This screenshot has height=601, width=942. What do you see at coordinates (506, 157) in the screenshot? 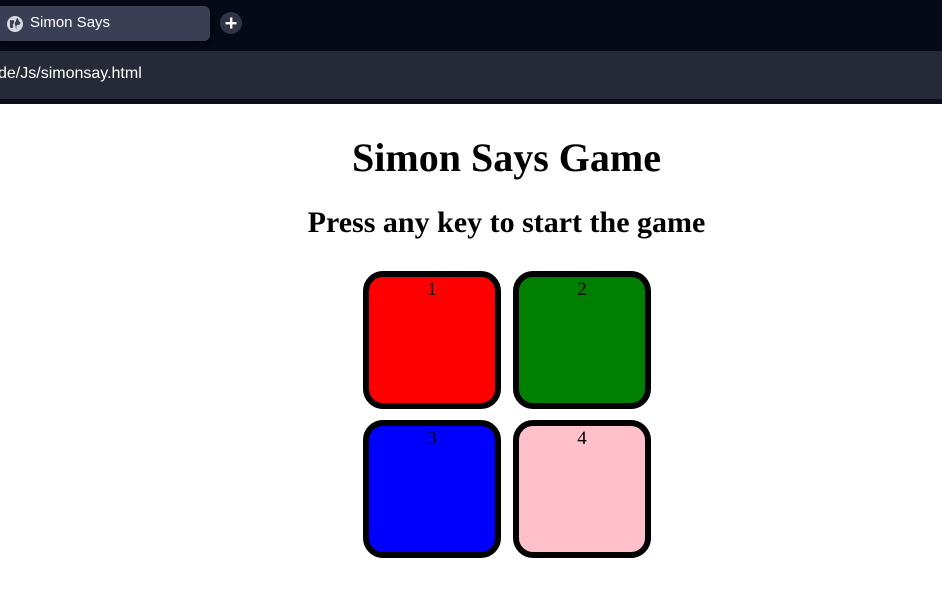
I see `page-title: Simon Says Game` at bounding box center [506, 157].